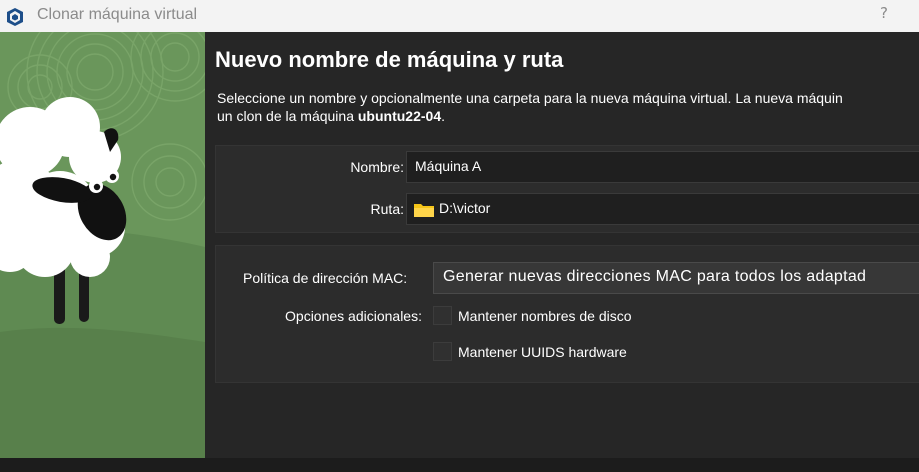 The image size is (919, 472). I want to click on path-label: Ruta:, so click(387, 209).